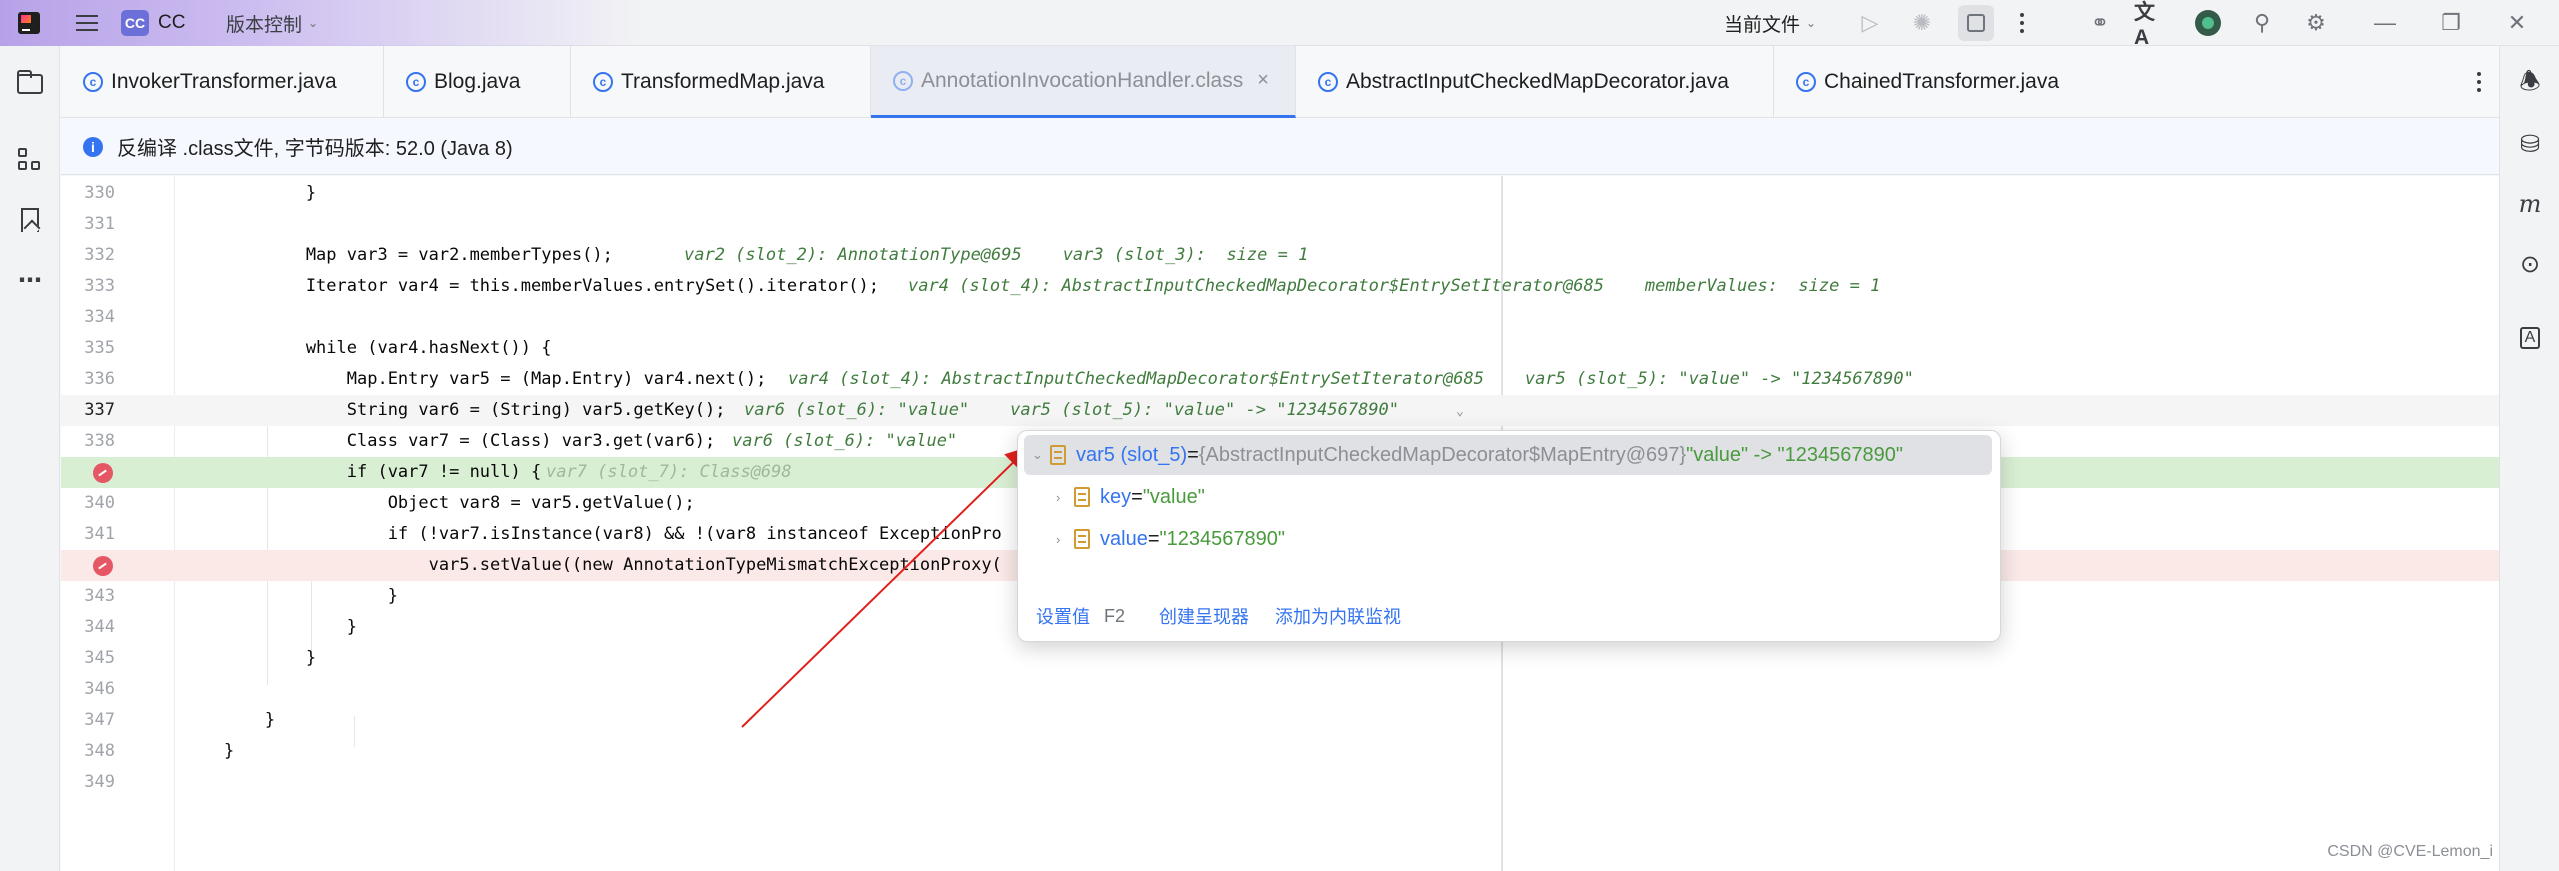  I want to click on stop-button, so click(1976, 23).